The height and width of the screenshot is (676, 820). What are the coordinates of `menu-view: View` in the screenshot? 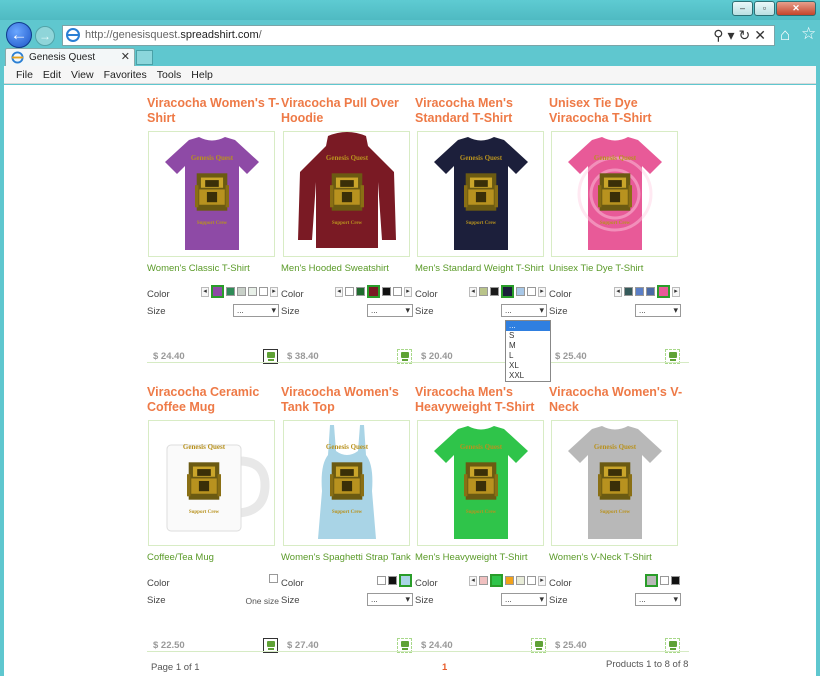 It's located at (82, 74).